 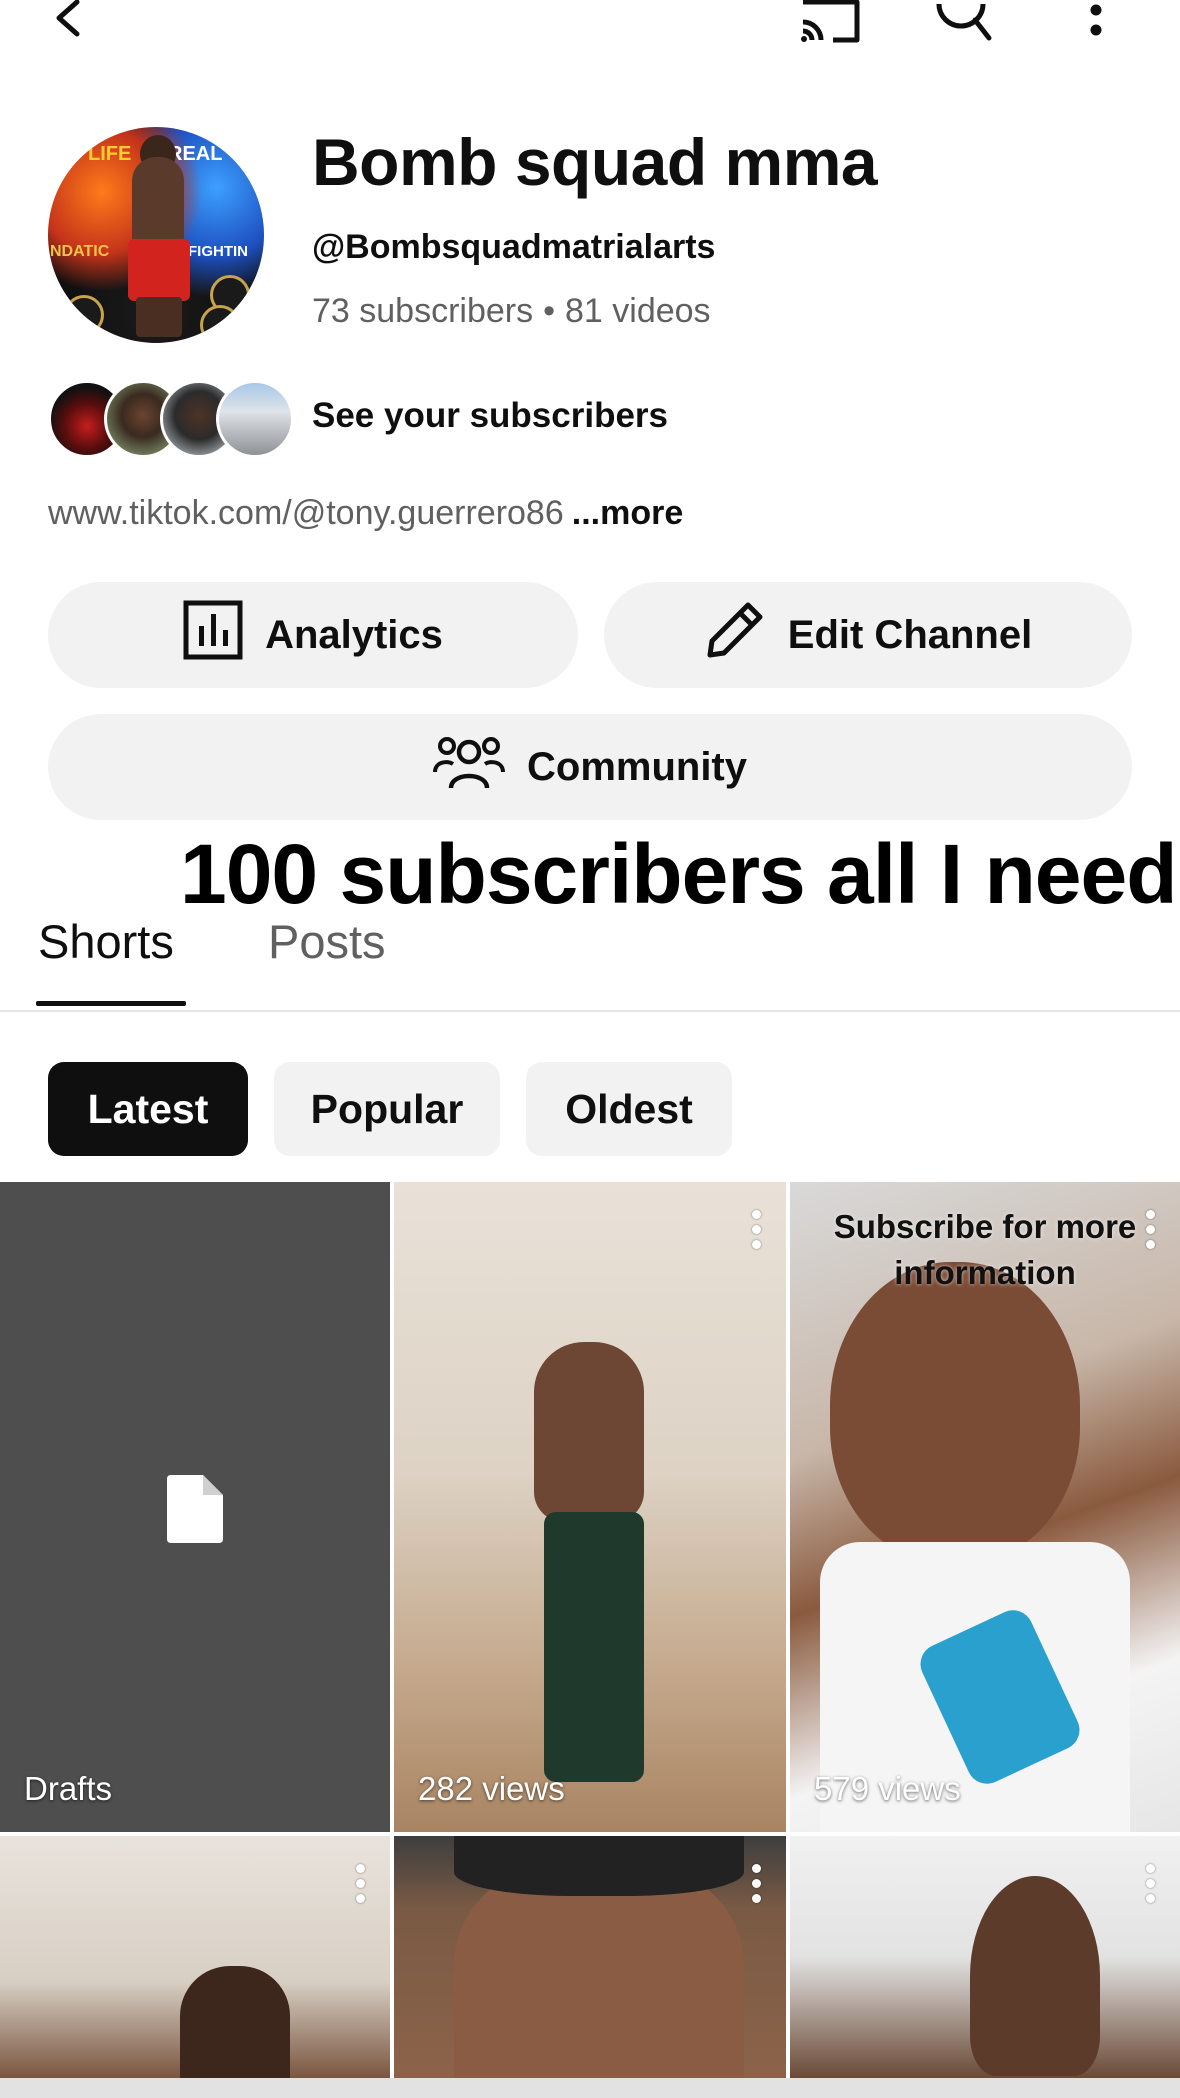 What do you see at coordinates (69, 20) in the screenshot?
I see `back-icon` at bounding box center [69, 20].